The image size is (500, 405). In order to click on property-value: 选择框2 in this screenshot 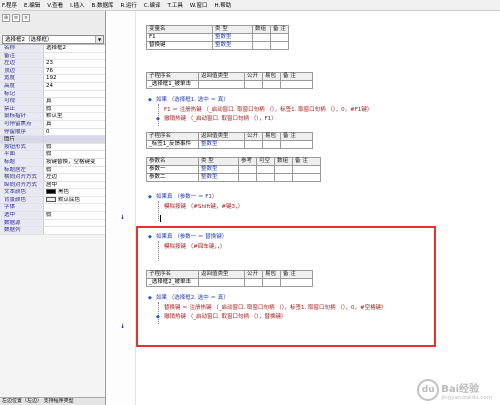, I will do `click(74, 48)`.